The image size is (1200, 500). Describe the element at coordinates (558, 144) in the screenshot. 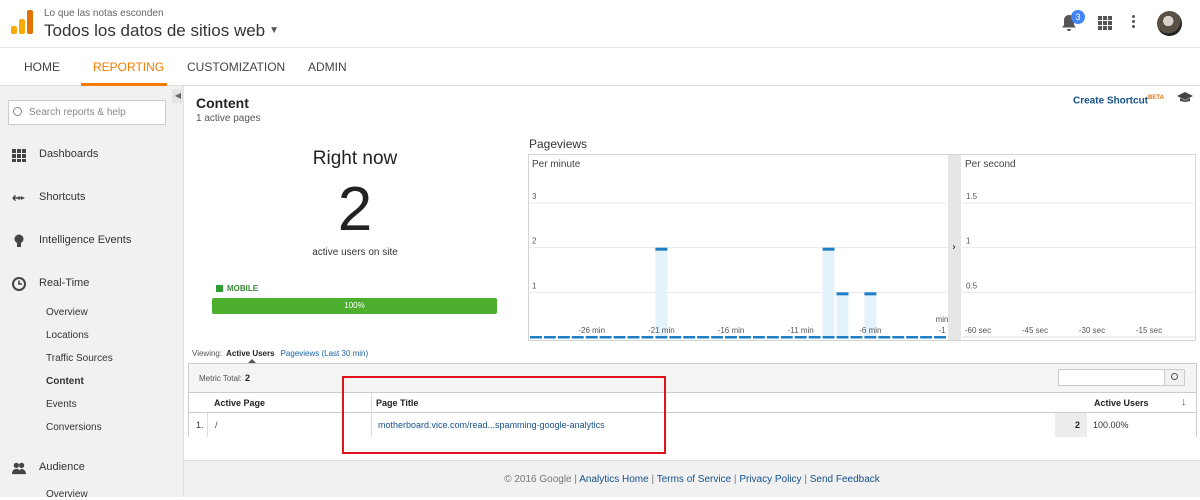

I see `pageviews-title: Pageviews` at that location.